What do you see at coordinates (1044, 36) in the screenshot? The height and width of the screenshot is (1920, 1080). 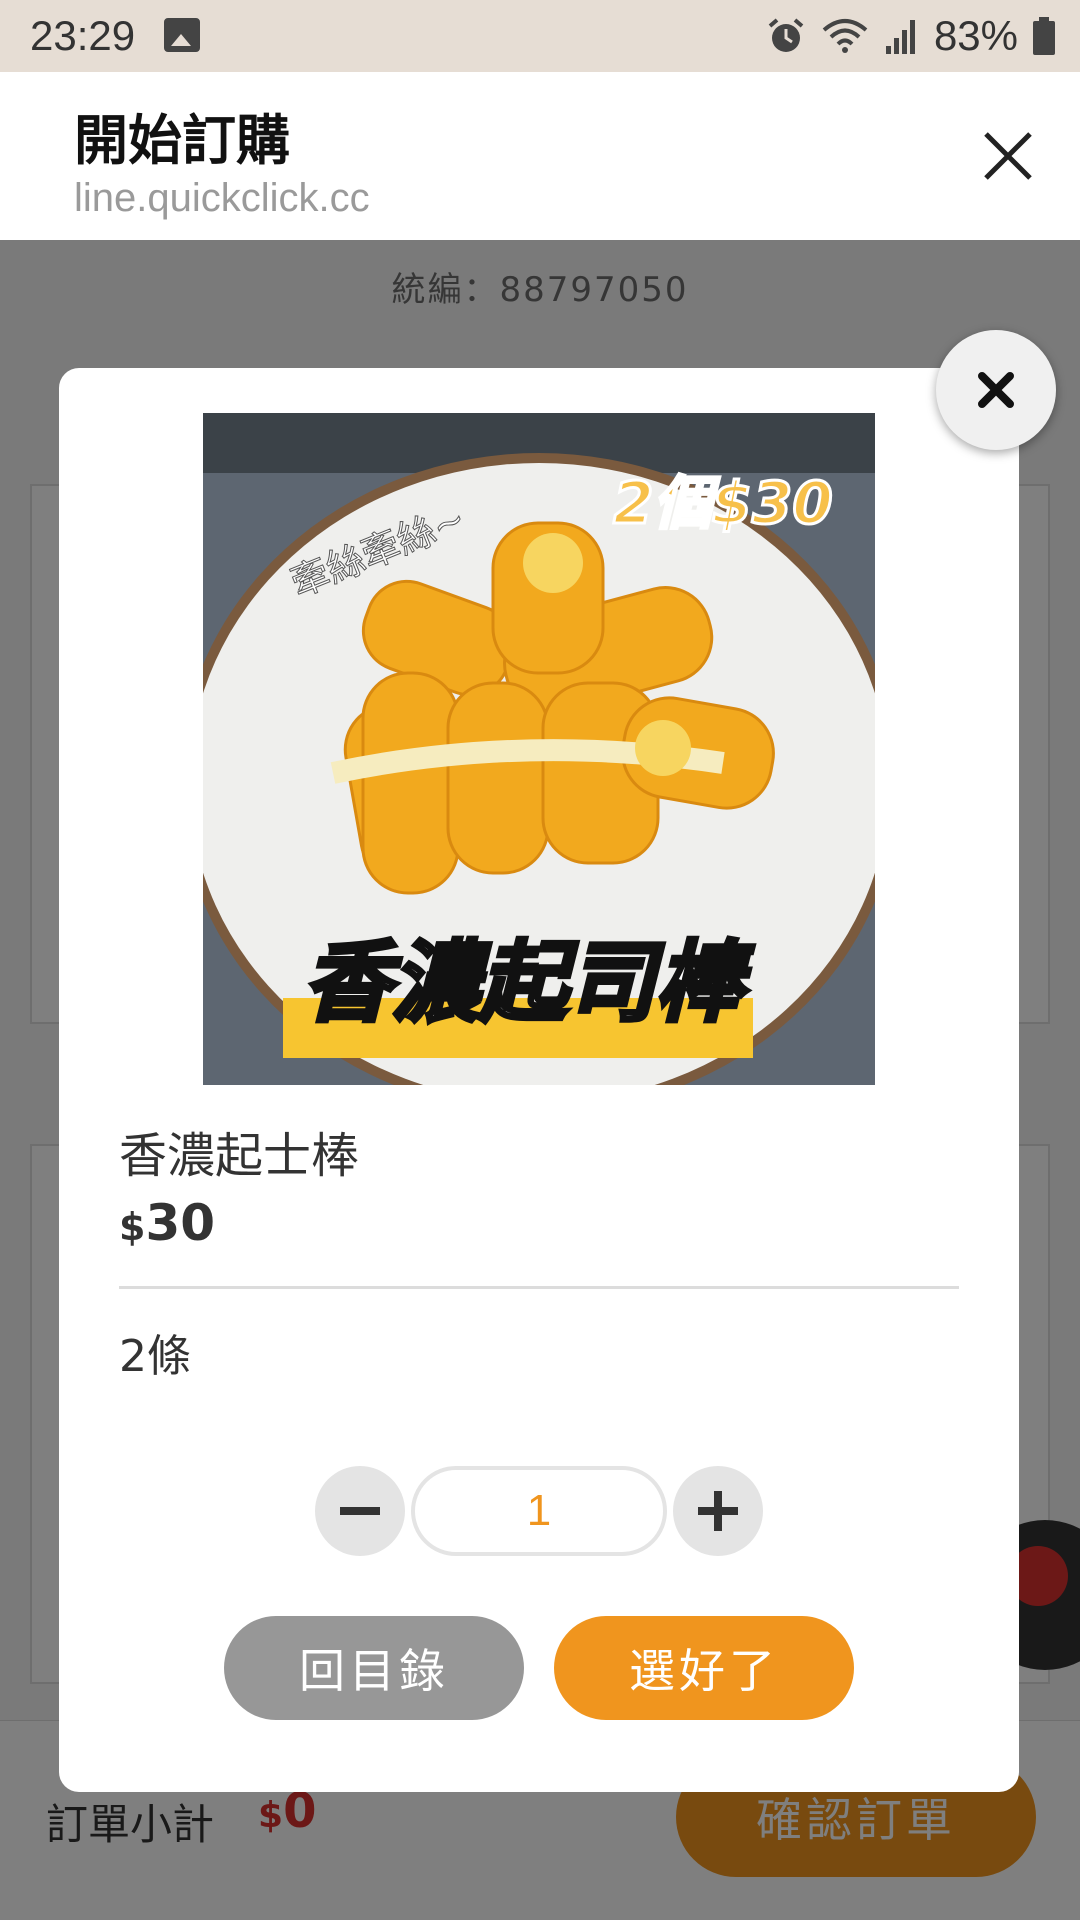 I see `battery-icon` at bounding box center [1044, 36].